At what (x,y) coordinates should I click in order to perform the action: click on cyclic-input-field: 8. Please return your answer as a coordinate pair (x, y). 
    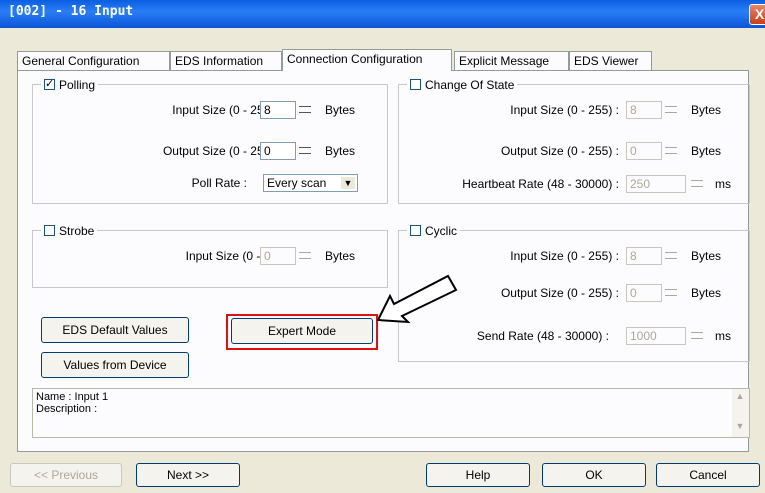
    Looking at the image, I should click on (644, 256).